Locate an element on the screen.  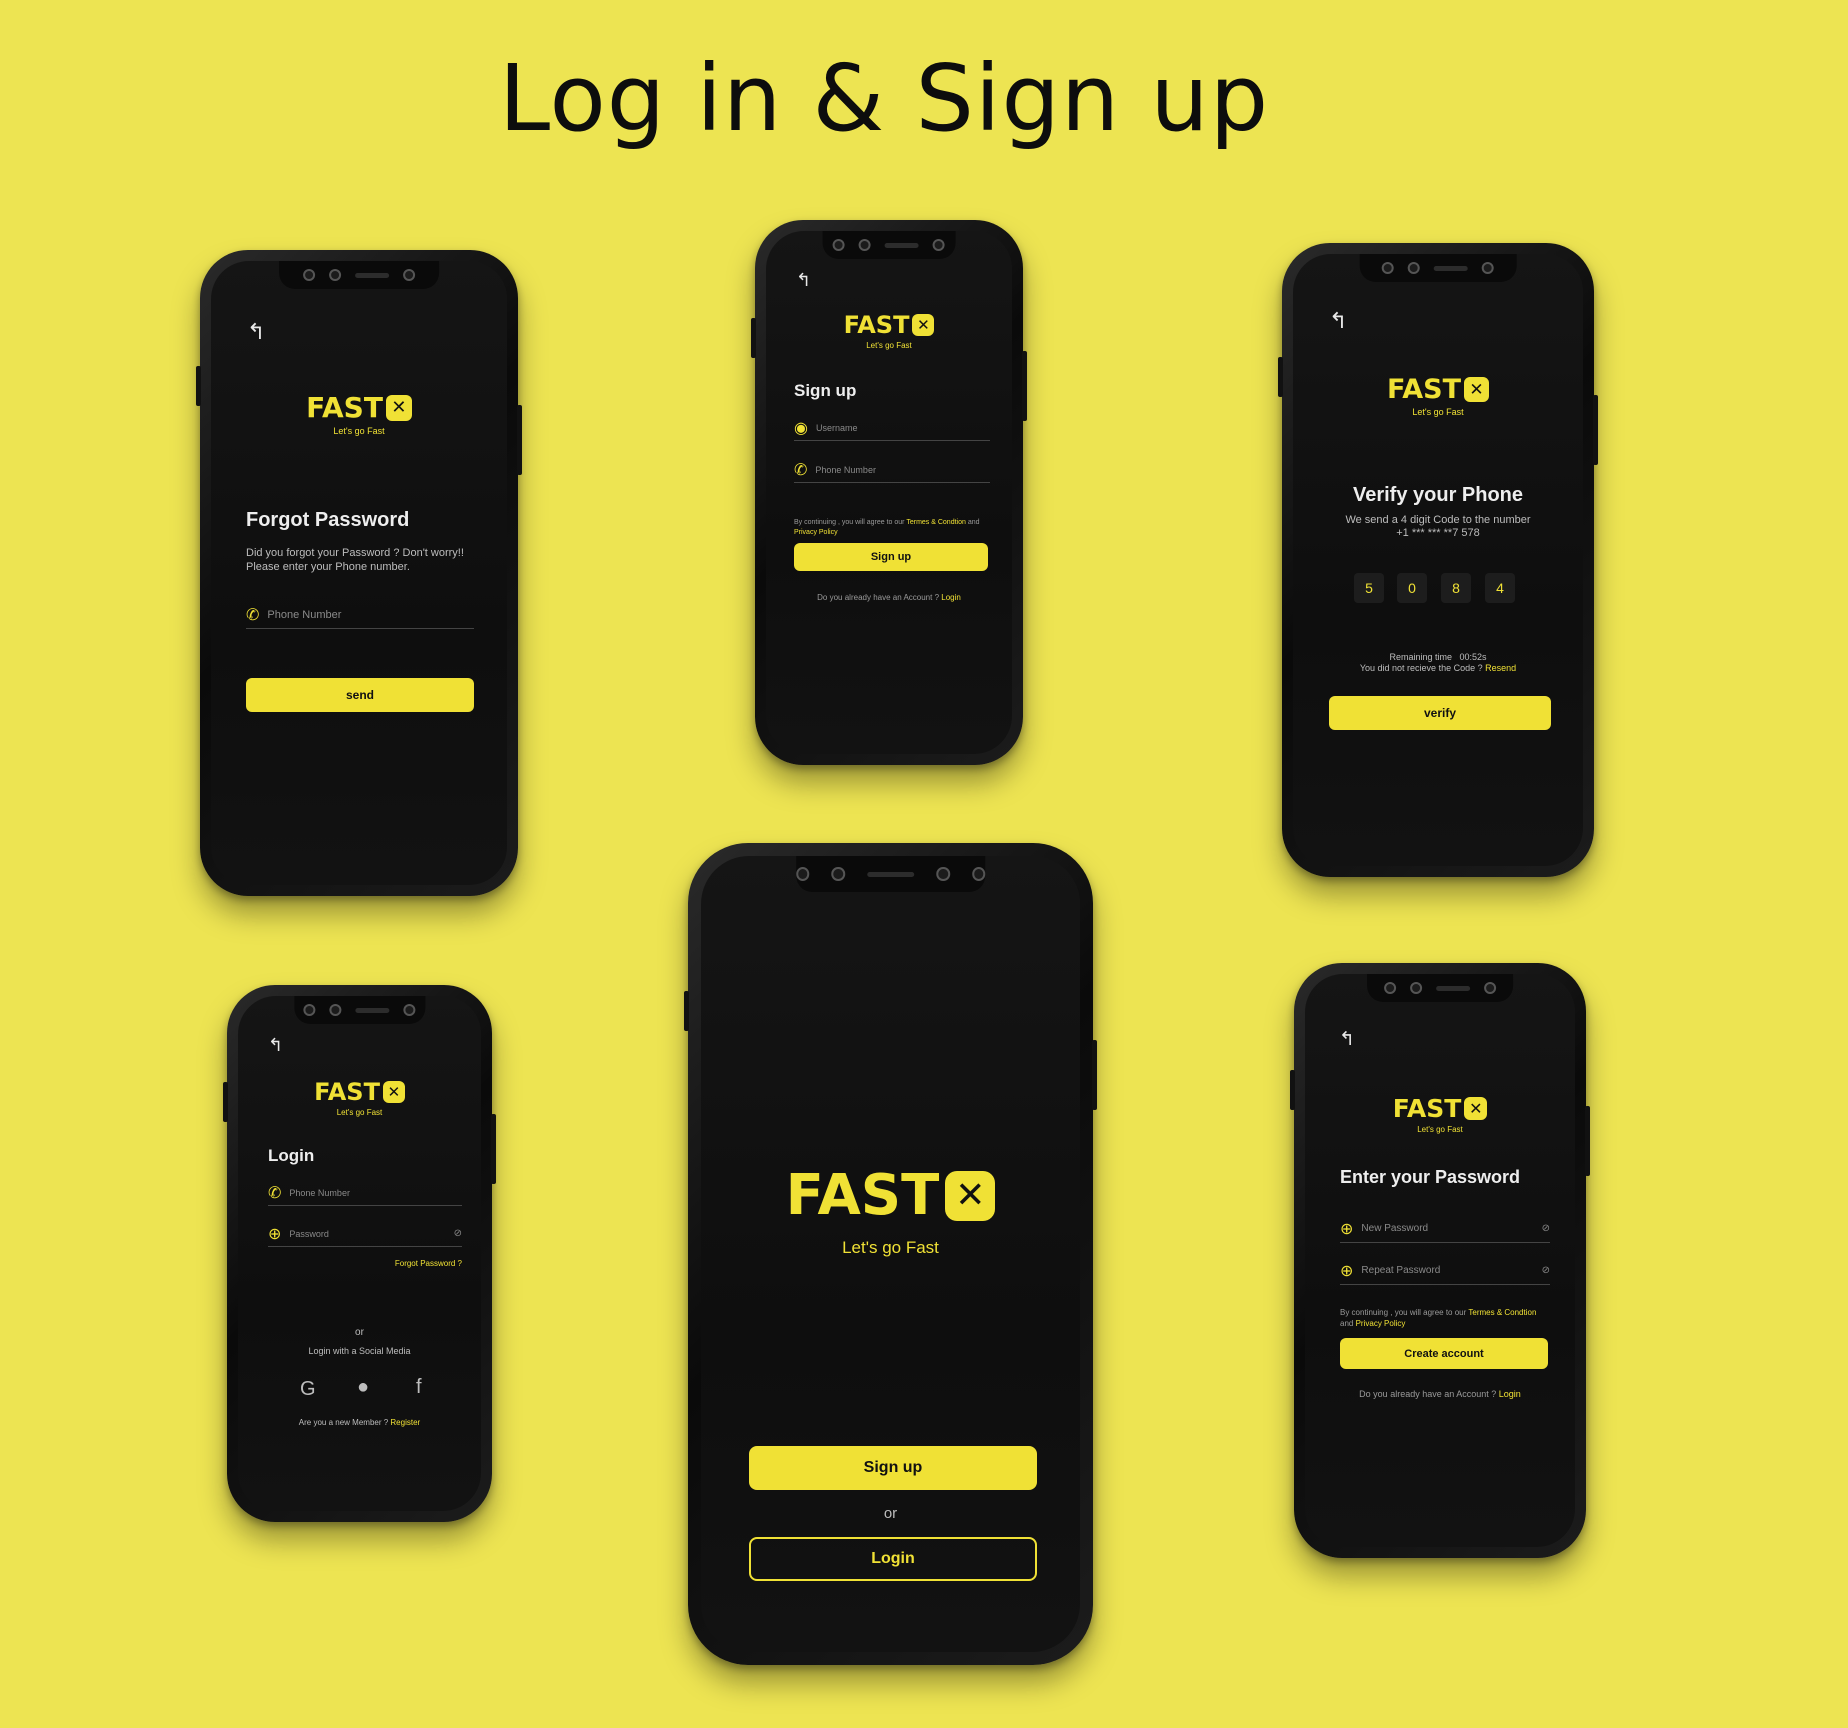
forgot-title: Forgot Password is located at coordinates (328, 520).